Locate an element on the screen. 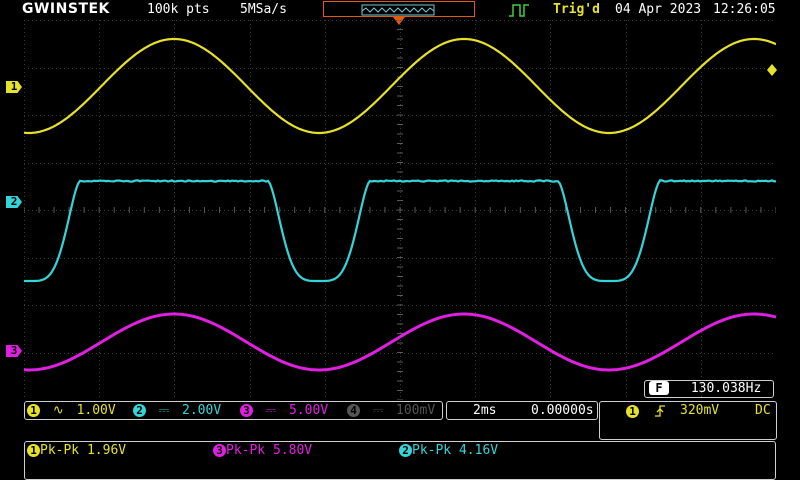 This screenshot has height=480, width=800. trigger-panel: 1 320mV DC is located at coordinates (688, 420).